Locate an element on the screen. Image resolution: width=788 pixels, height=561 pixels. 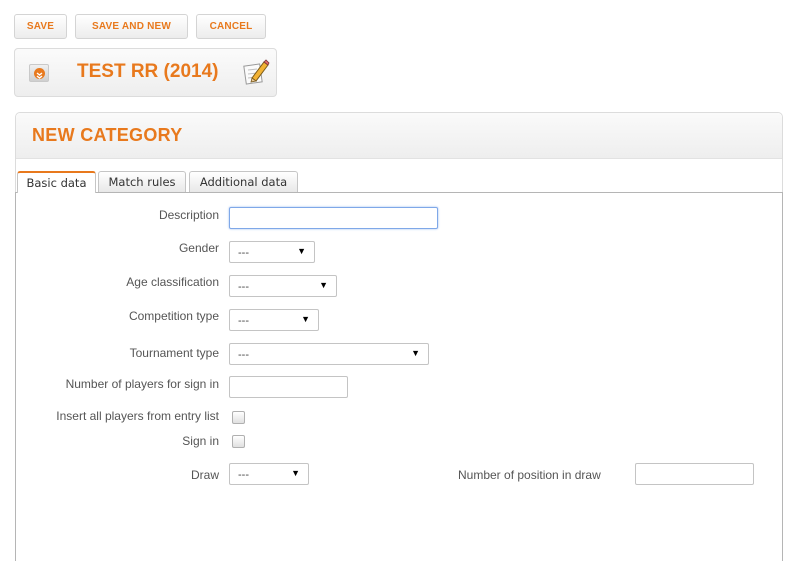
age-classification-label: Age classification is located at coordinates (172, 282).